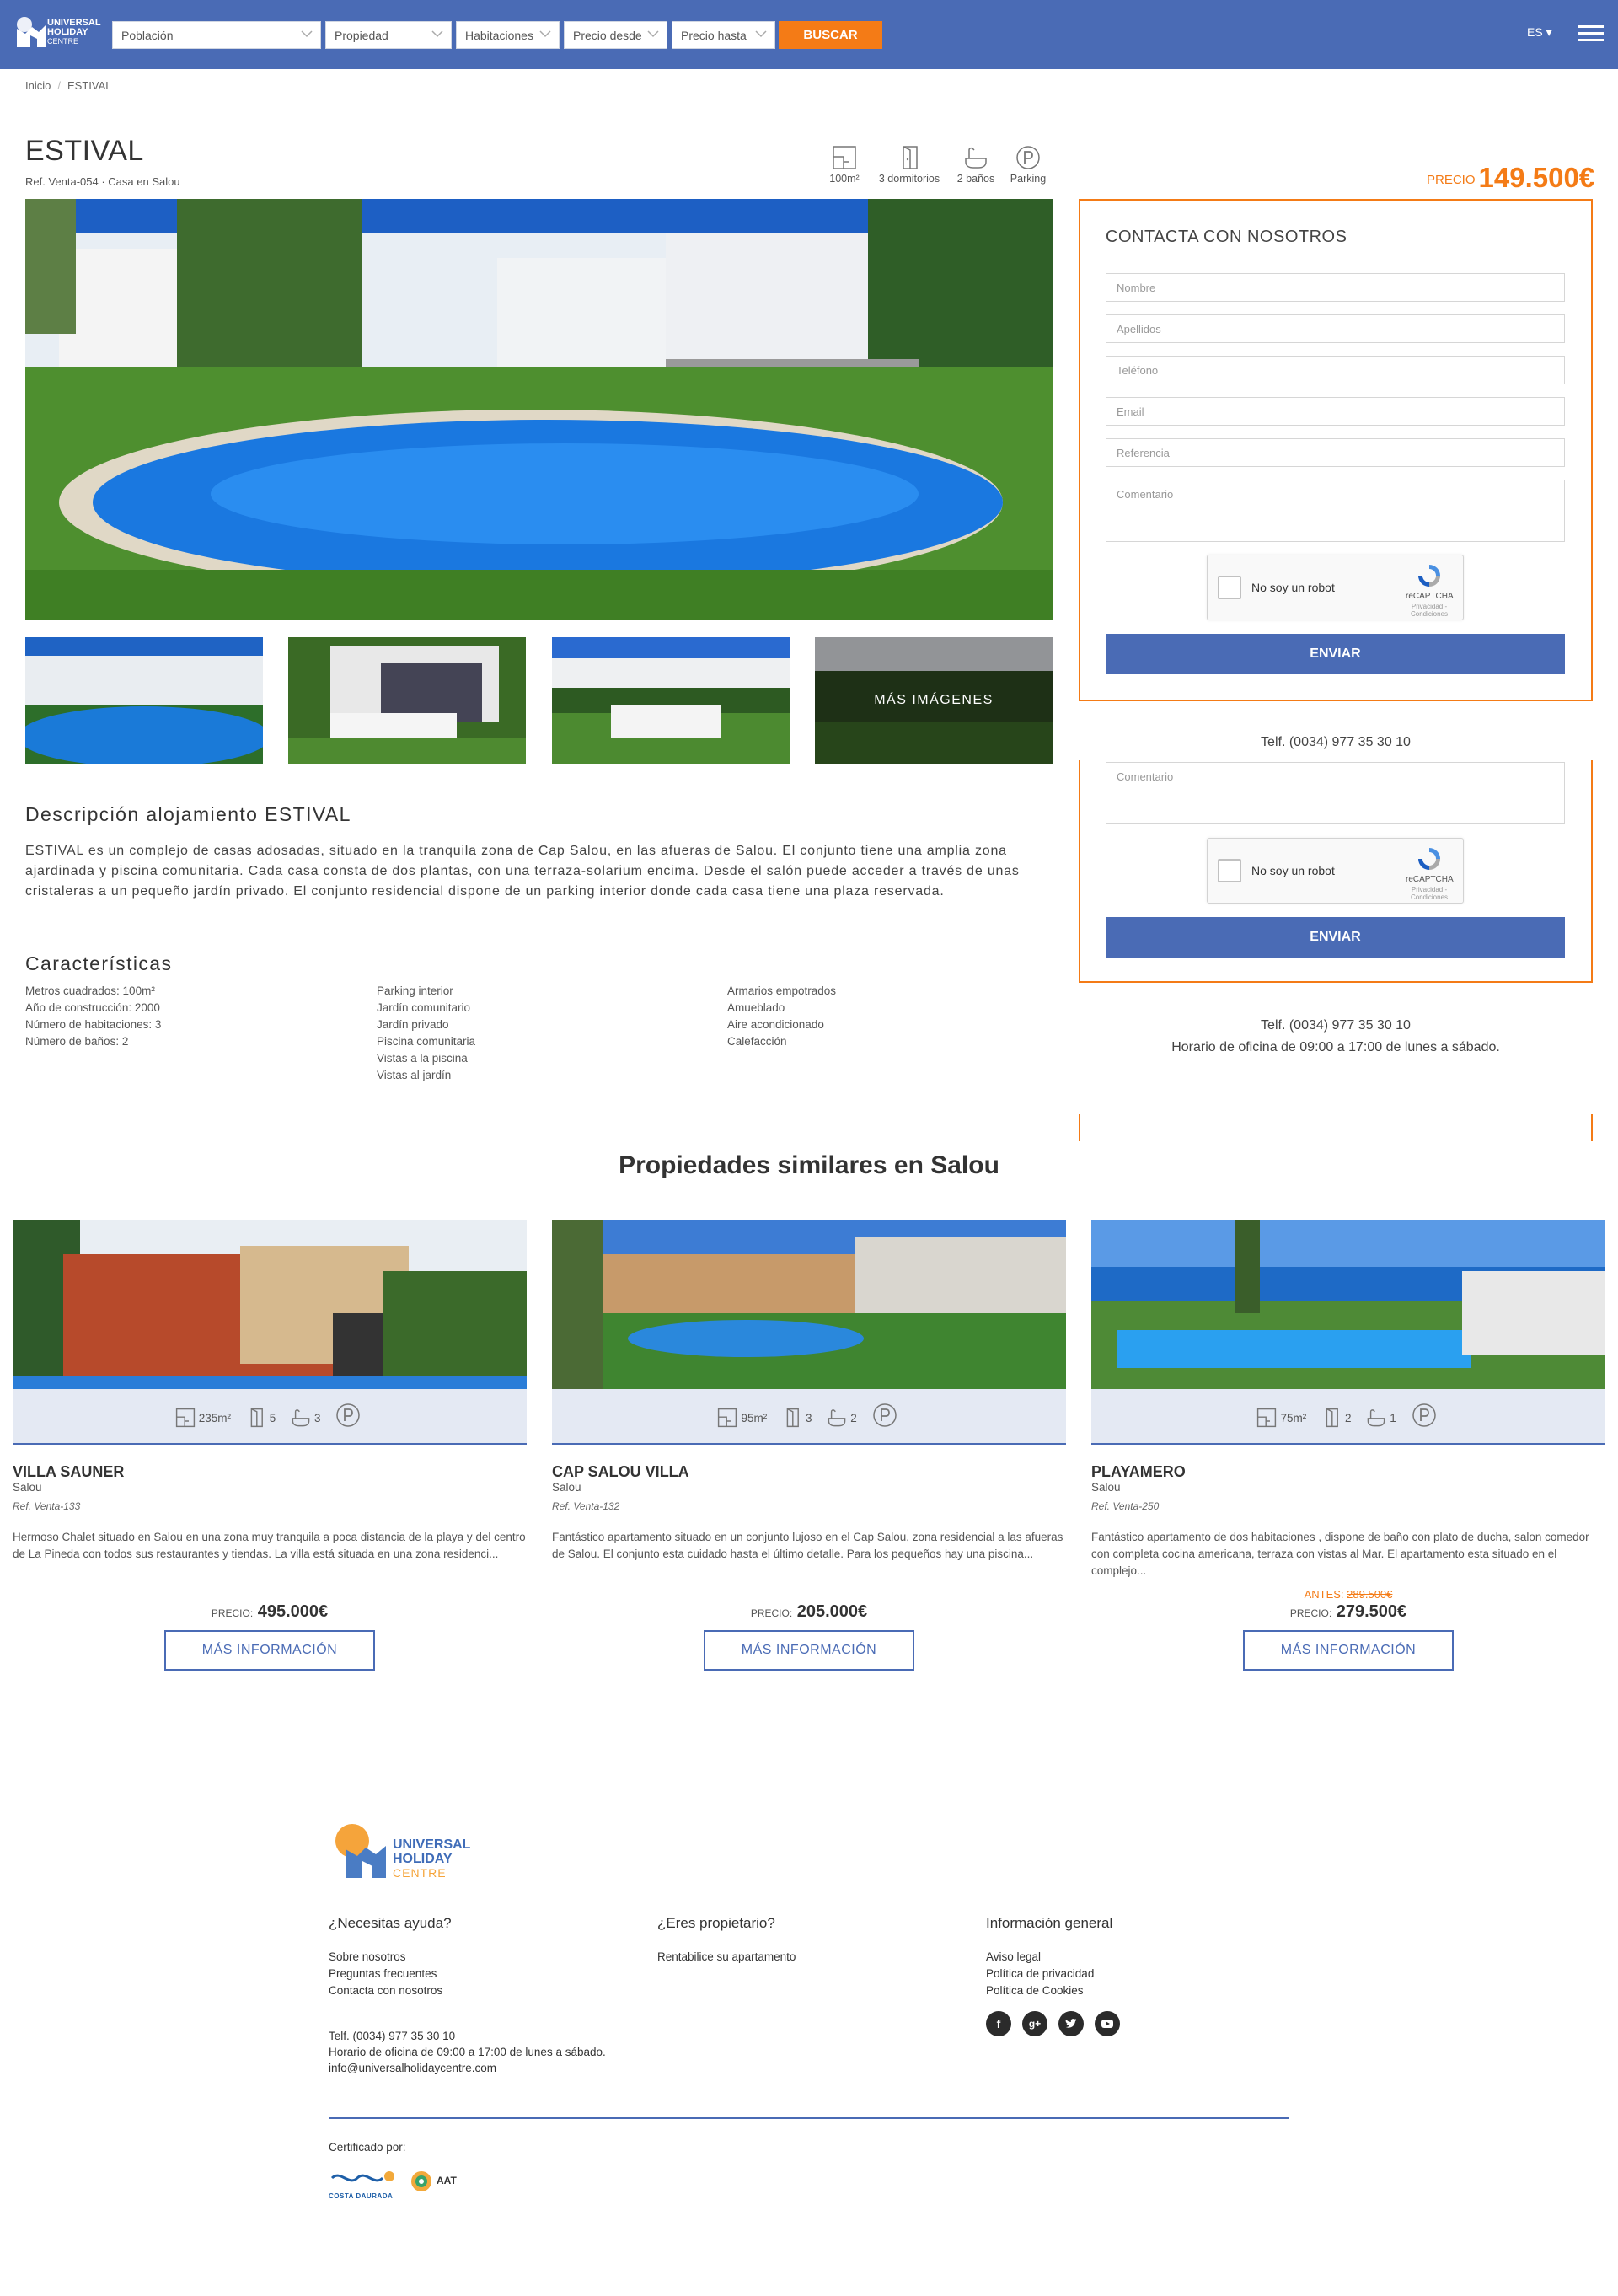  What do you see at coordinates (1539, 32) in the screenshot?
I see `language-selector: ES ▾` at bounding box center [1539, 32].